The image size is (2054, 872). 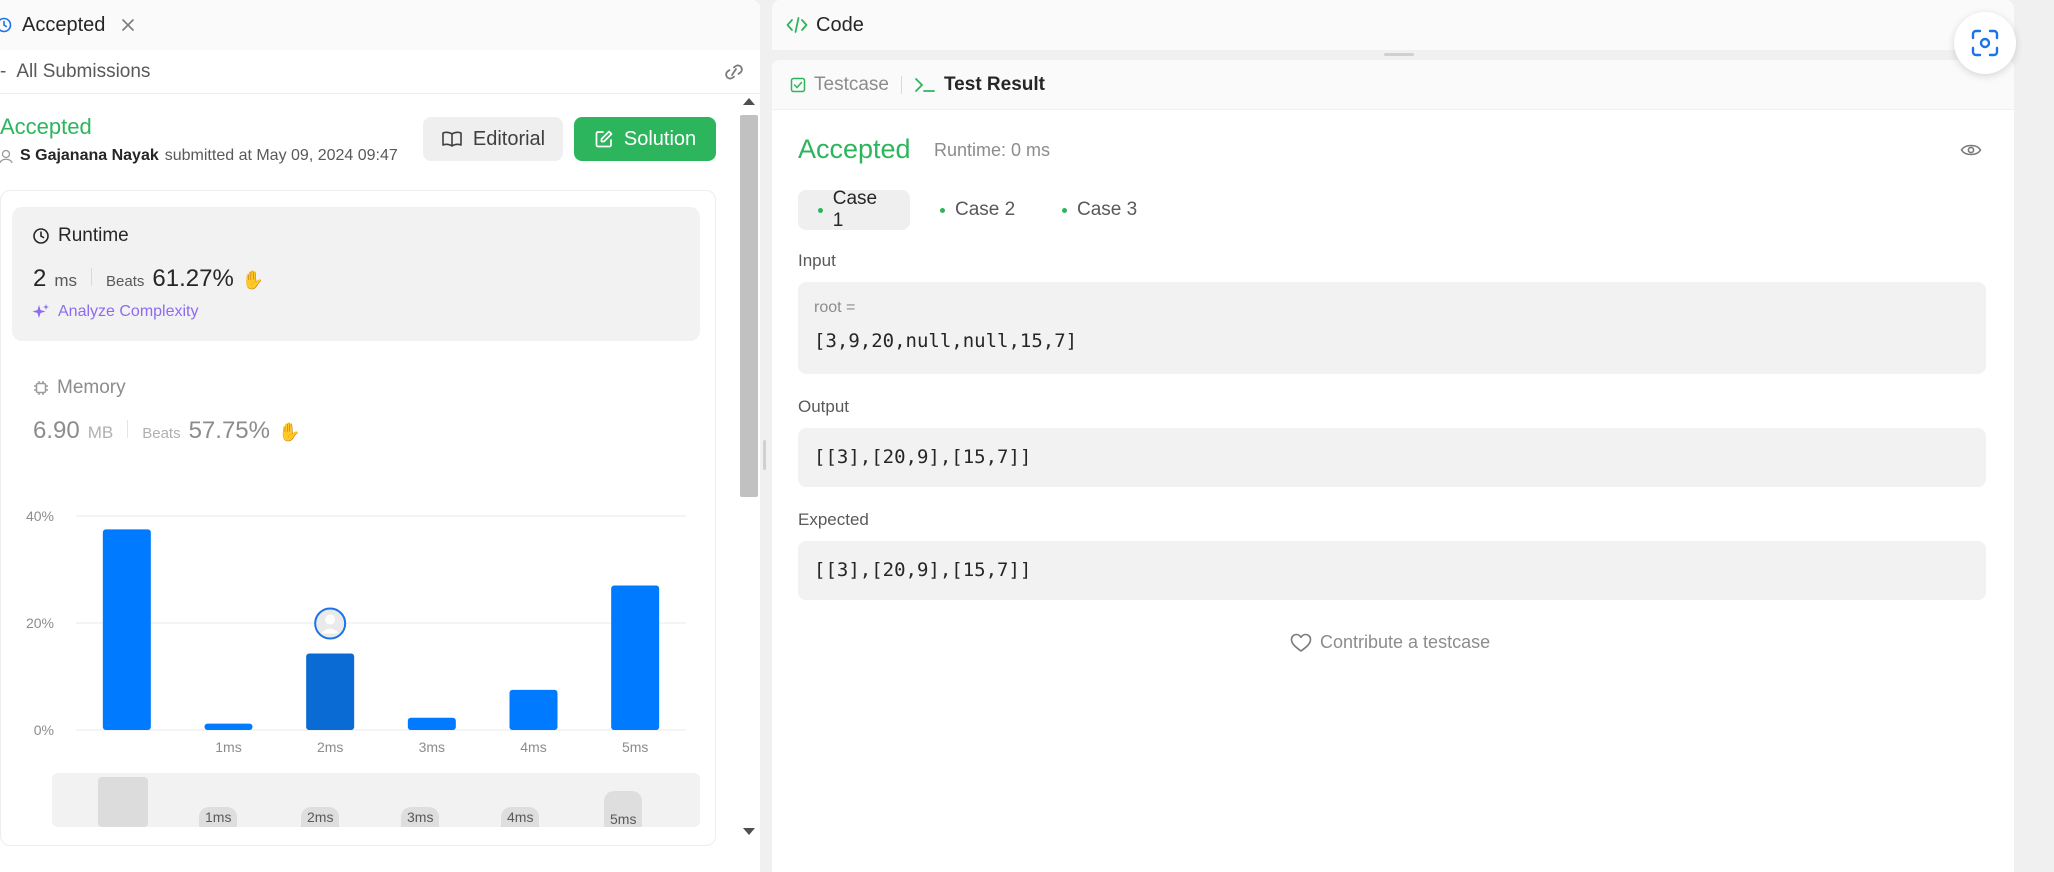 I want to click on memory-value: 6.90, so click(x=56, y=430).